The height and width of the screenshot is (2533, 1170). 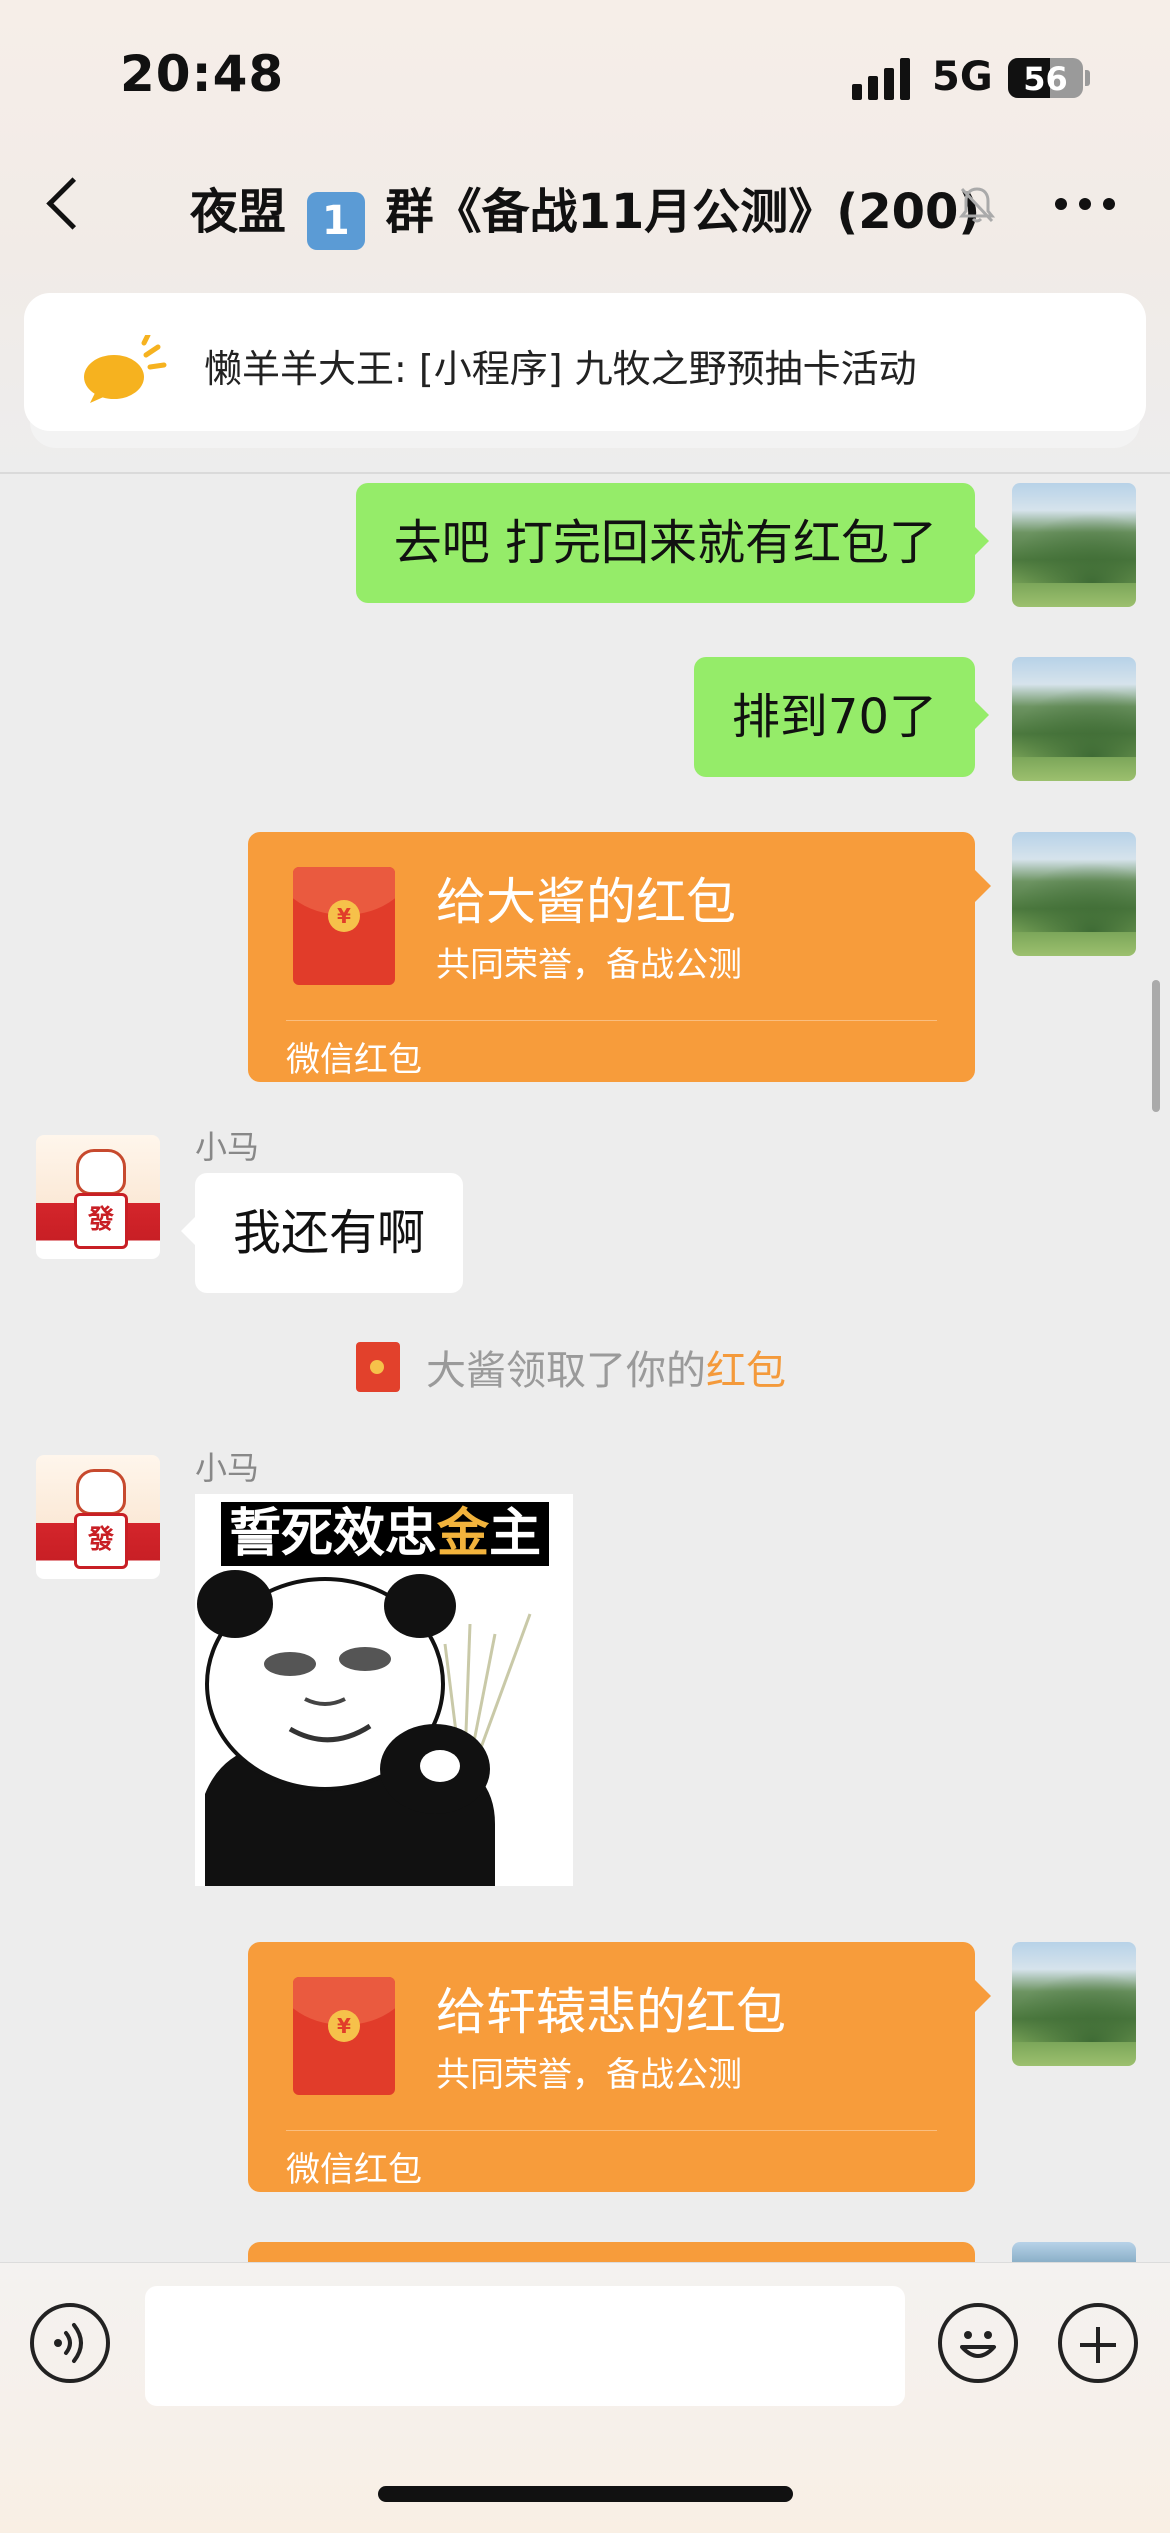 I want to click on battery-icon: 56, so click(x=1045, y=78).